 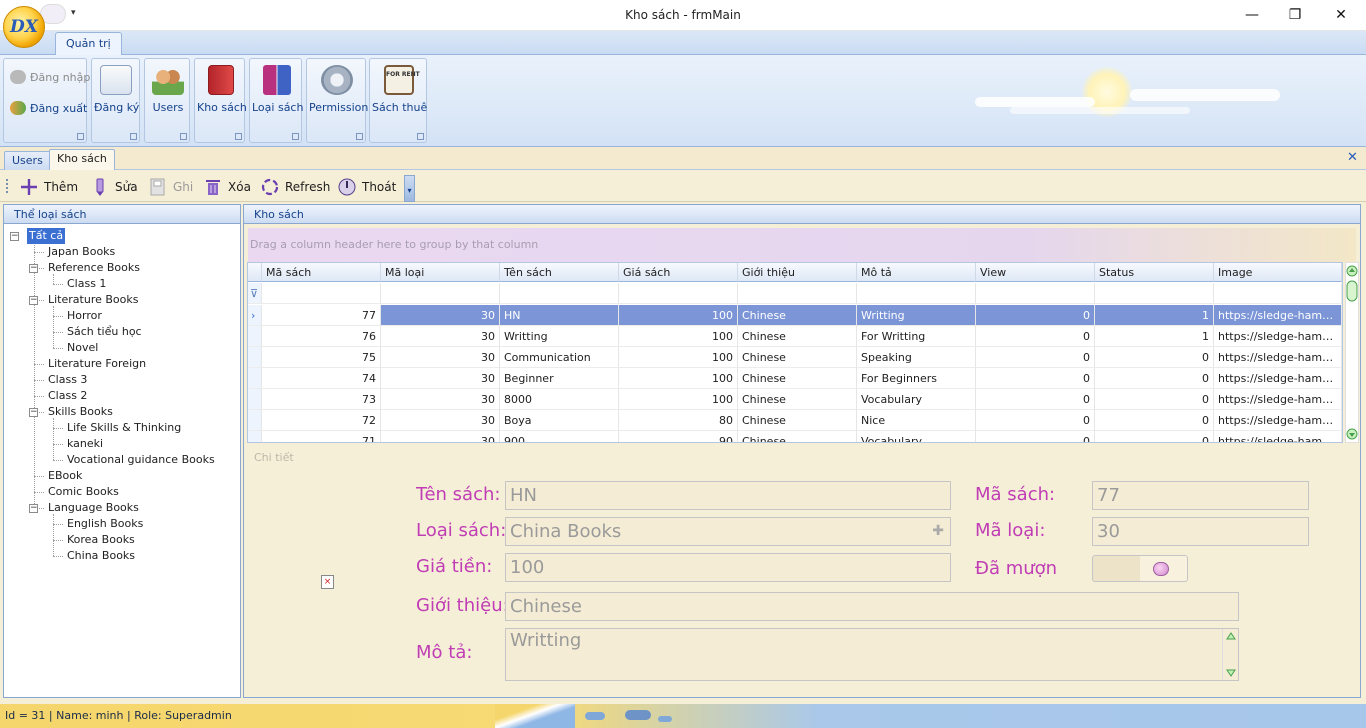 I want to click on grid-cell: Writting, so click(x=916, y=315).